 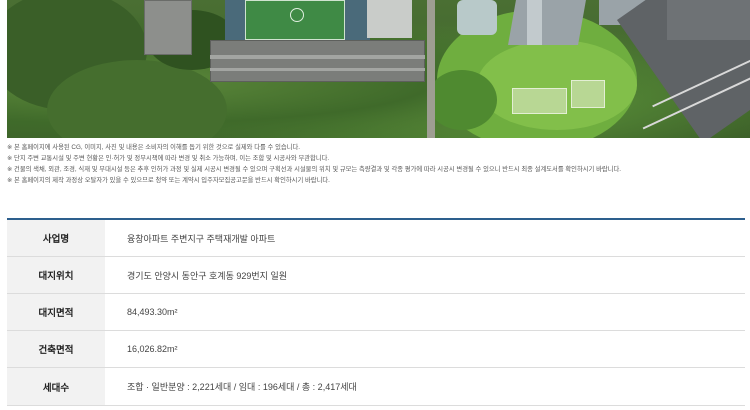 What do you see at coordinates (207, 275) in the screenshot?
I see `row-value: 경기도 안양시 동안구 호계동 929번지 일원` at bounding box center [207, 275].